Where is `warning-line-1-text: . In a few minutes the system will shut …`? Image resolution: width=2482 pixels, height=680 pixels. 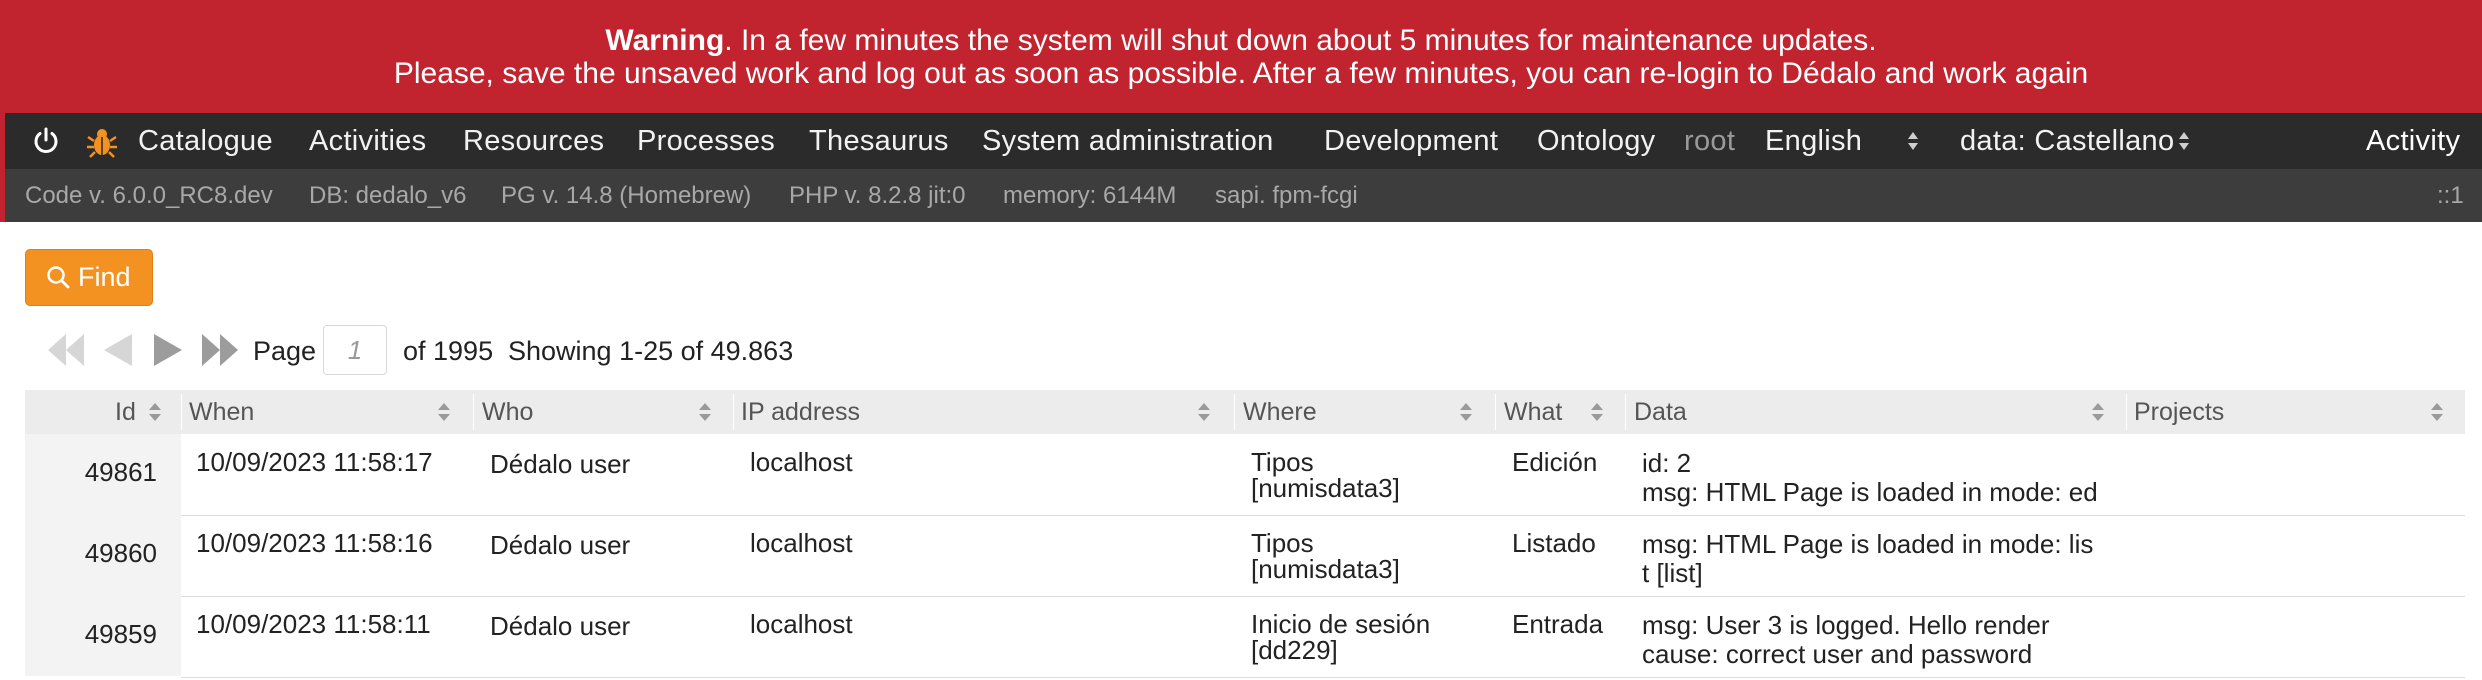 warning-line-1-text: . In a few minutes the system will shut … is located at coordinates (1300, 40).